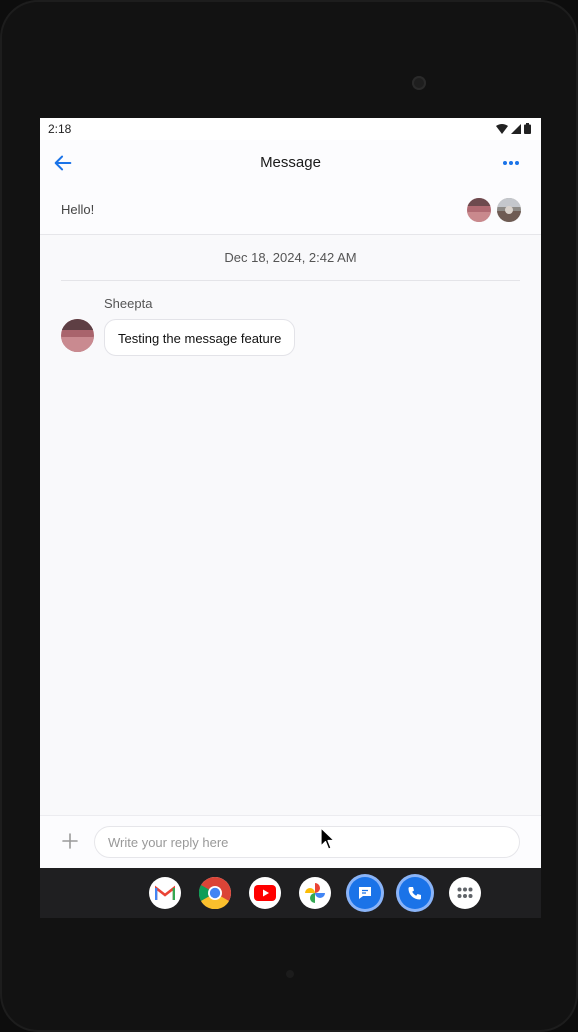 This screenshot has height=1032, width=578. Describe the element at coordinates (290, 257) in the screenshot. I see `message-date: Dec 18, 2024, 2:42 AM` at that location.